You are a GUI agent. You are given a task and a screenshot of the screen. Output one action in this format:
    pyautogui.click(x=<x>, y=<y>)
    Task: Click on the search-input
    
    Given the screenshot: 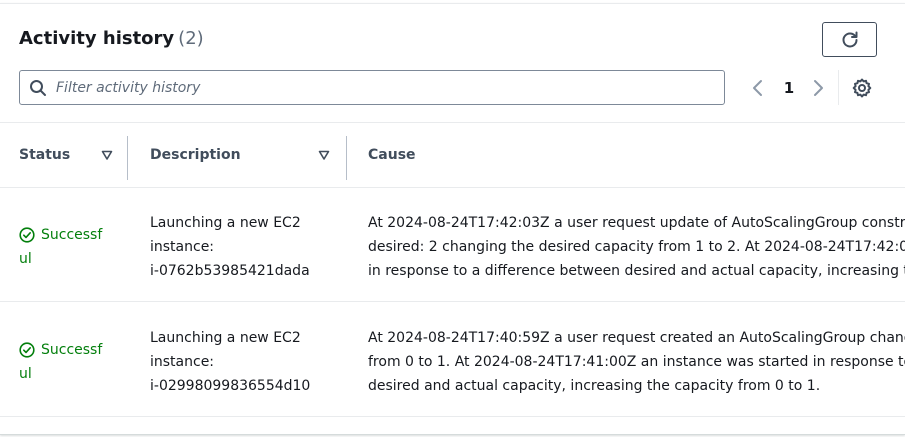 What is the action you would take?
    pyautogui.click(x=386, y=87)
    